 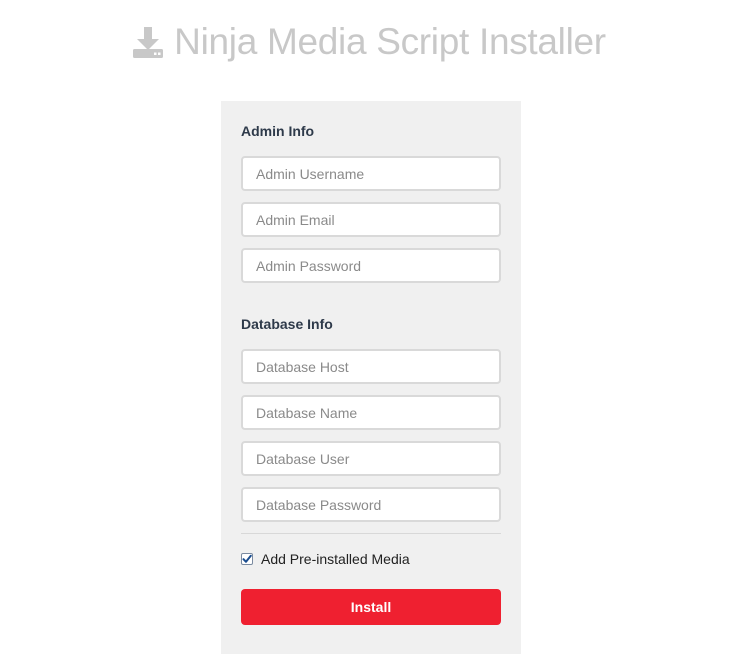 What do you see at coordinates (371, 504) in the screenshot?
I see `database-password-input` at bounding box center [371, 504].